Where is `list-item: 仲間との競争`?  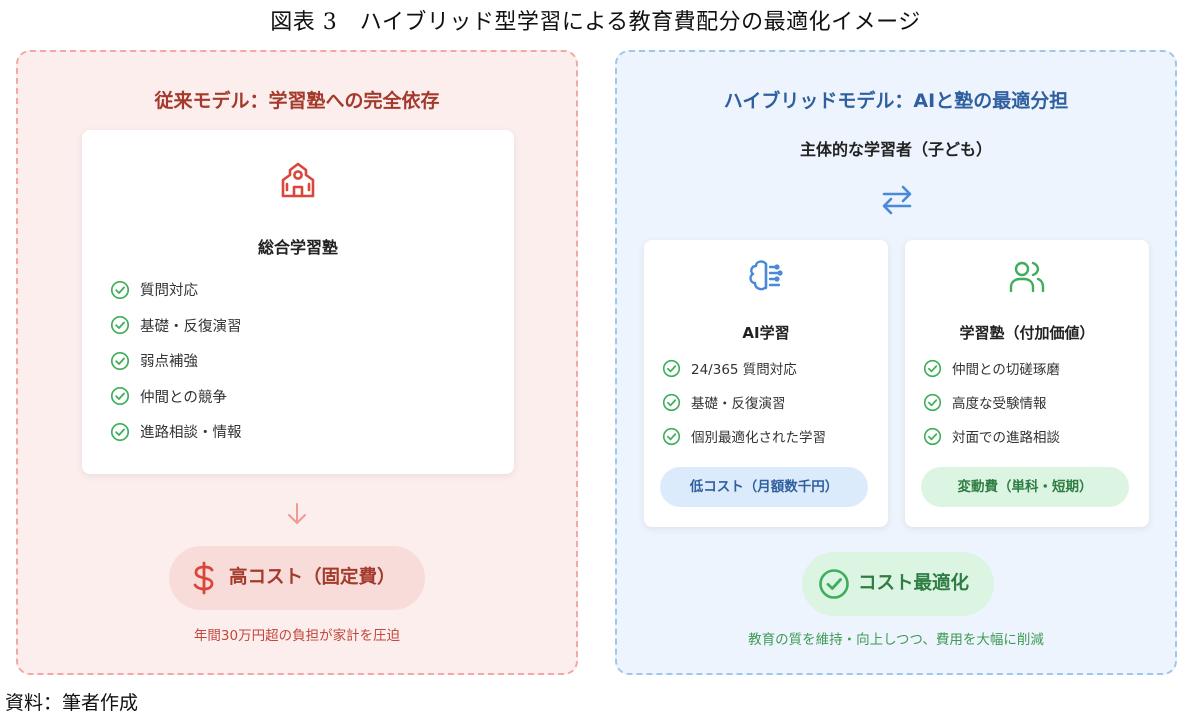
list-item: 仲間との競争 is located at coordinates (176, 397).